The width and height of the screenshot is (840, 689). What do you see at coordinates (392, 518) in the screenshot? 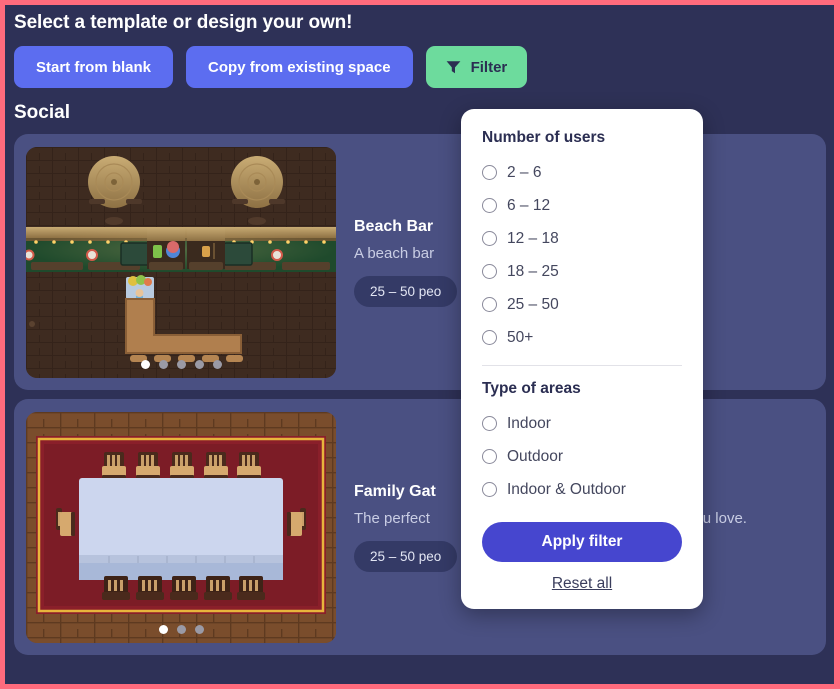
I see `template-description-head: The perfect` at bounding box center [392, 518].